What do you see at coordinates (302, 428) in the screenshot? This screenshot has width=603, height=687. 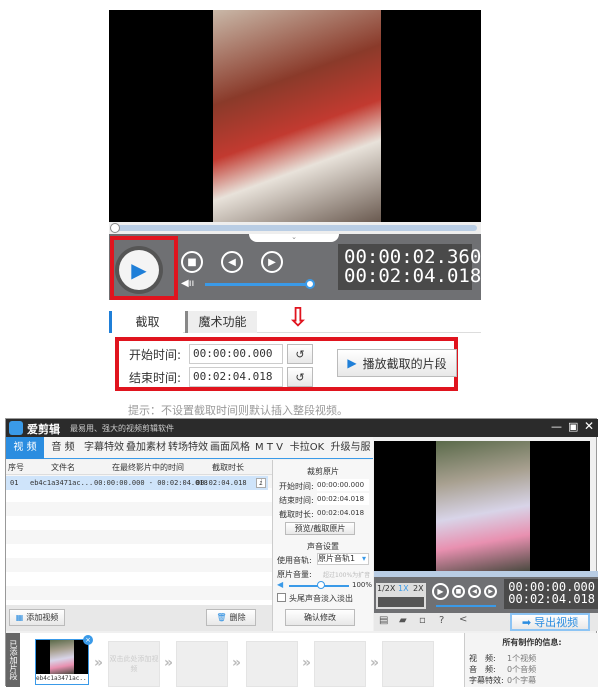 I see `title-bar: 爱剪辑 最易用、强大的视频剪辑软件 — ▣ ✕` at bounding box center [302, 428].